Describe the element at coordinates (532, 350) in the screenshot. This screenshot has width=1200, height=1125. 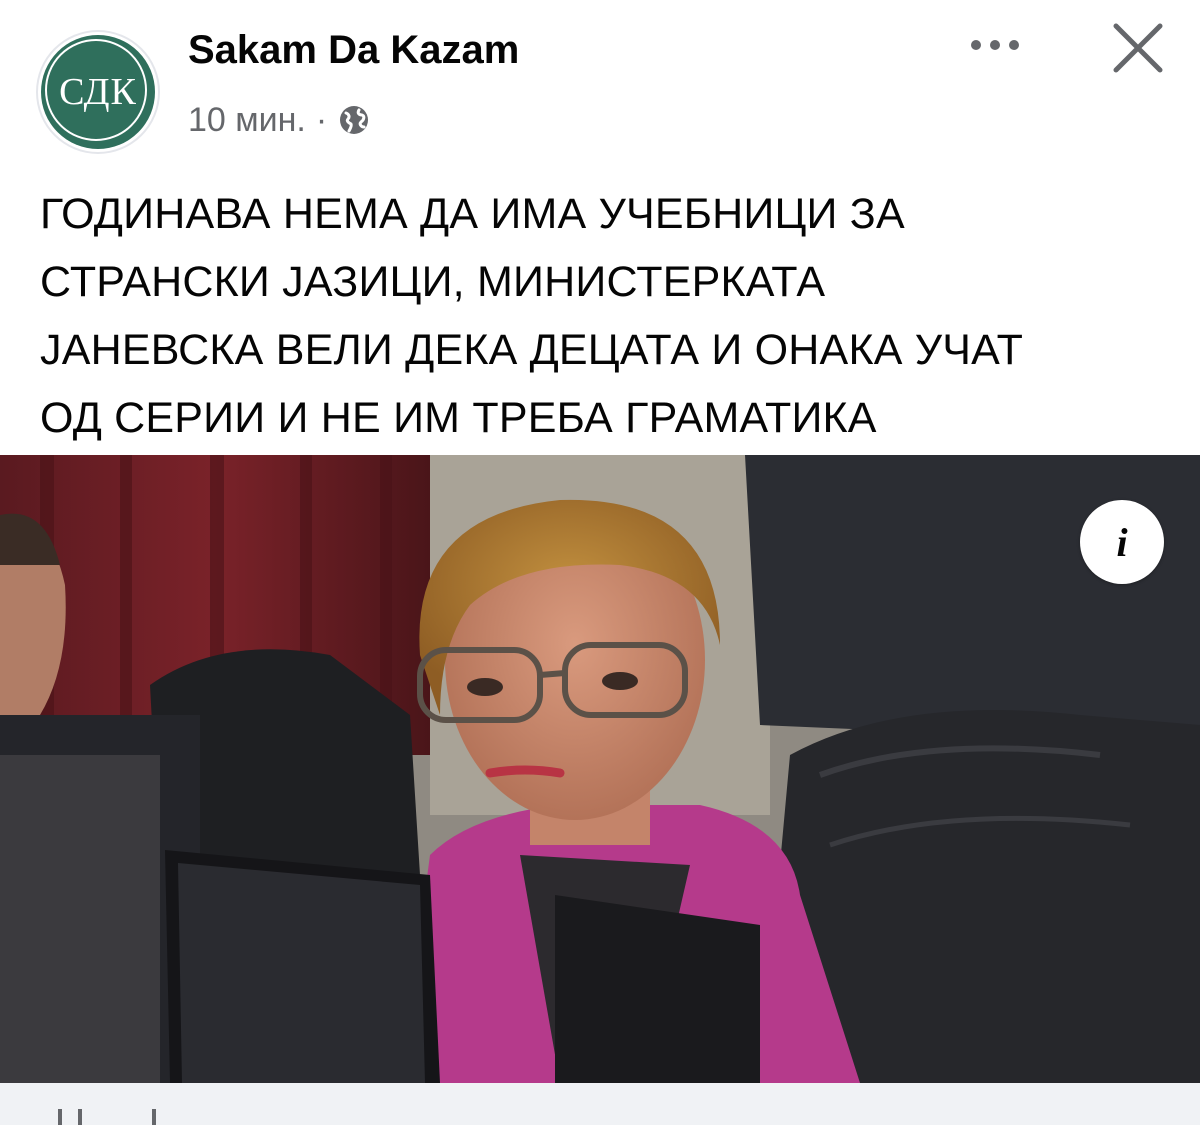
I see `post-text-line: ЈАНЕВСКА ВЕЛИ ДЕКА ДЕЦАТА И ОНАКА УЧАТ` at that location.